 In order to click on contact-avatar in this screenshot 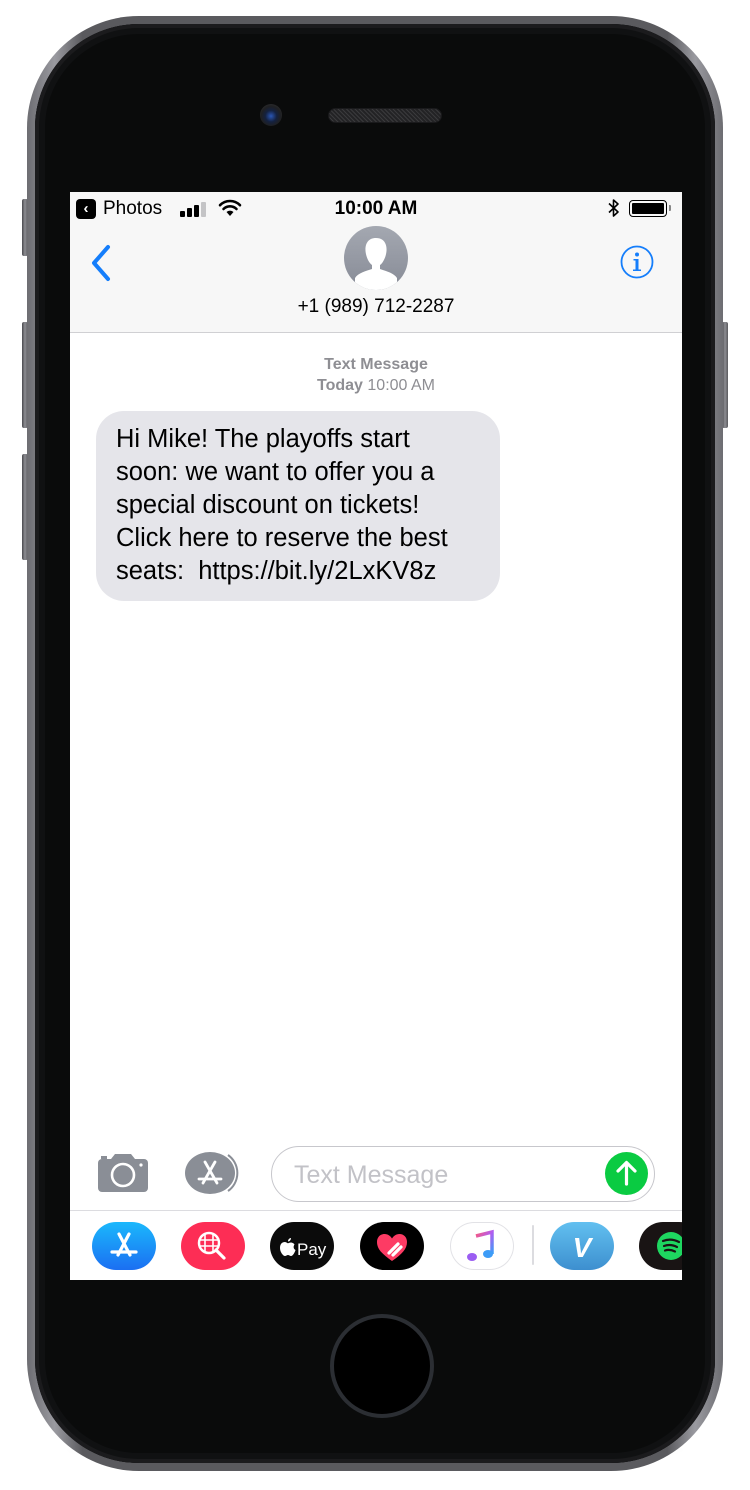, I will do `click(376, 258)`.